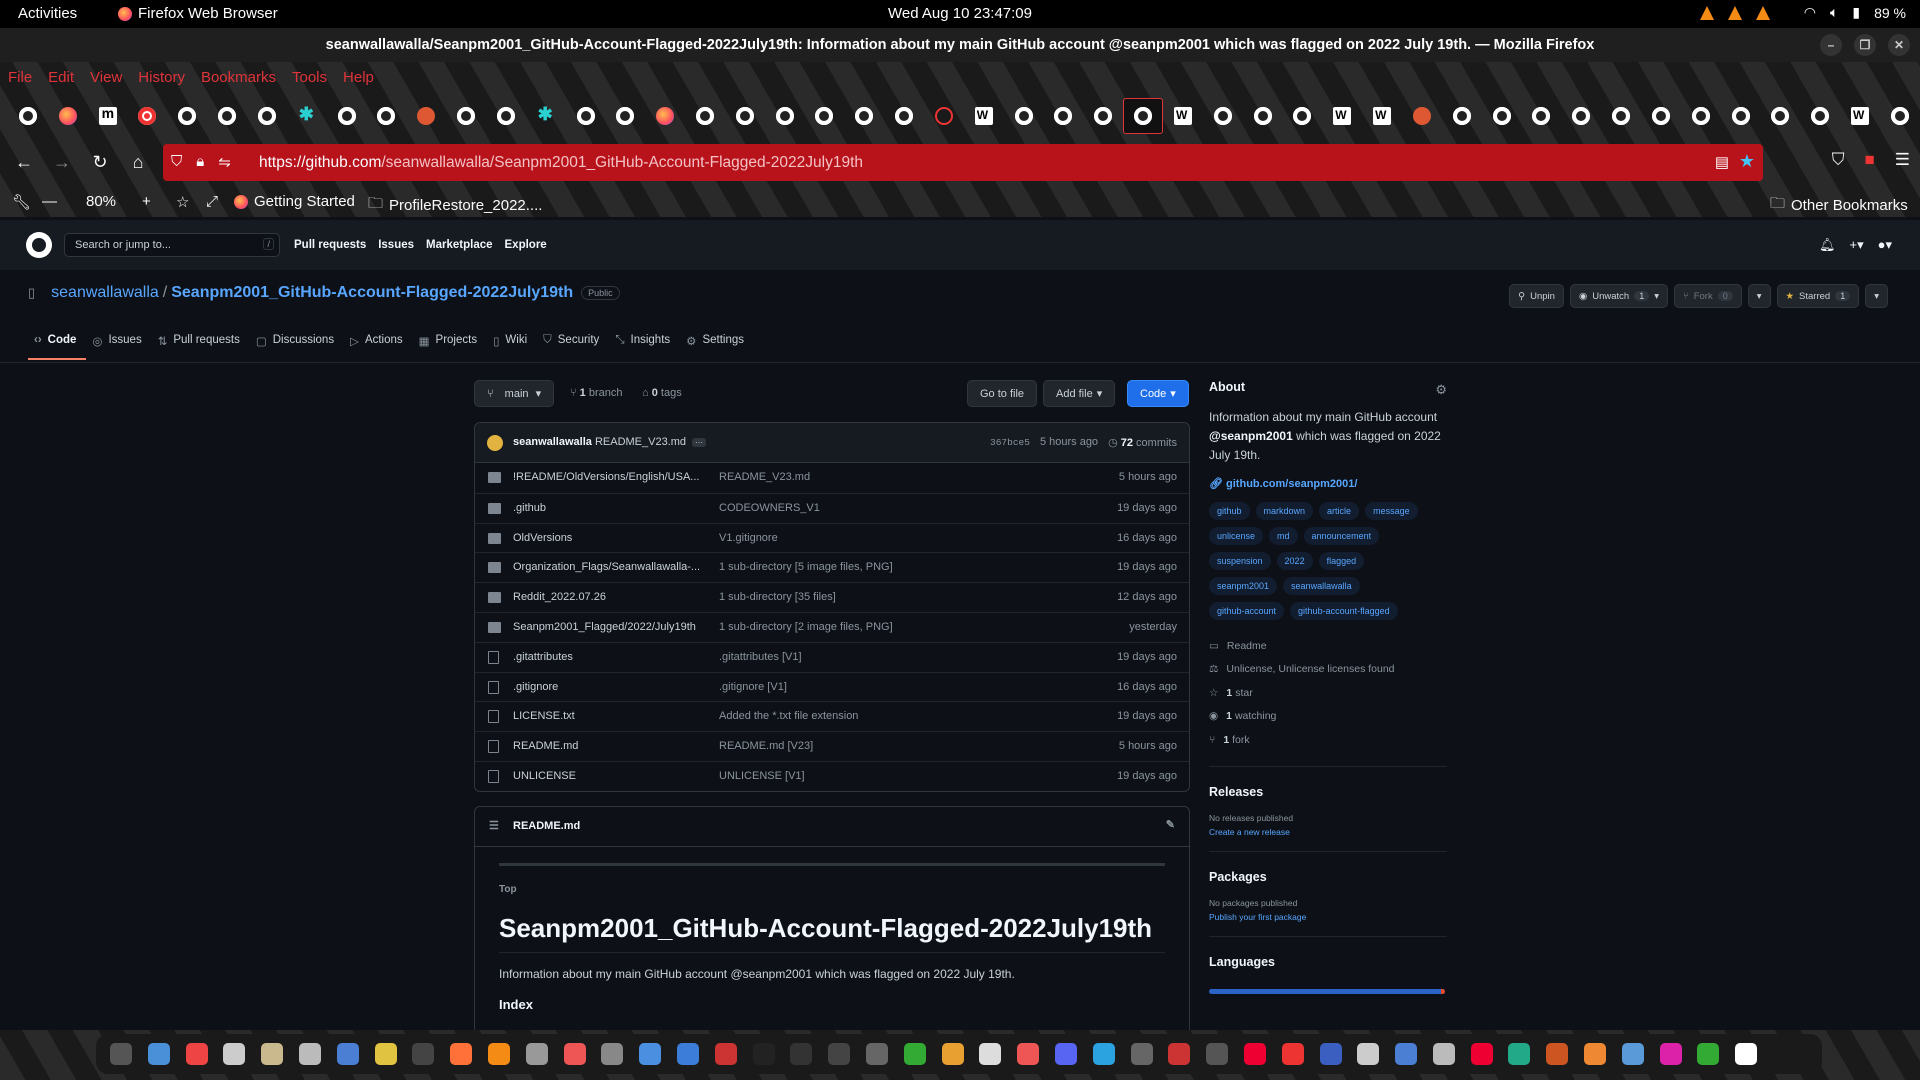 The image size is (1920, 1080). I want to click on lock-icon: 🔒︎, so click(200, 162).